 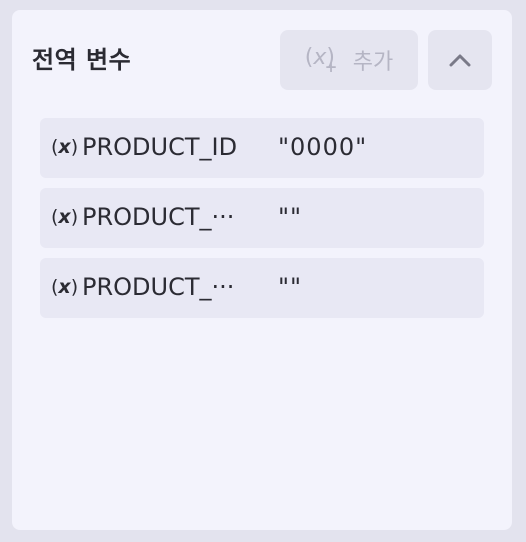 I want to click on chevron-up-icon, so click(x=460, y=60).